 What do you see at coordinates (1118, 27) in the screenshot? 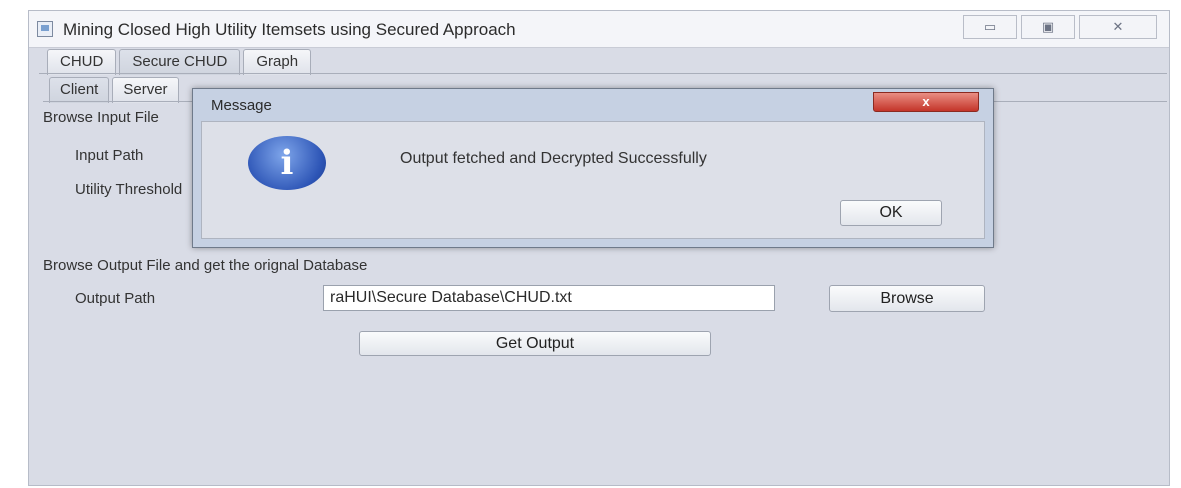
I see `close-window-button: ✕` at bounding box center [1118, 27].